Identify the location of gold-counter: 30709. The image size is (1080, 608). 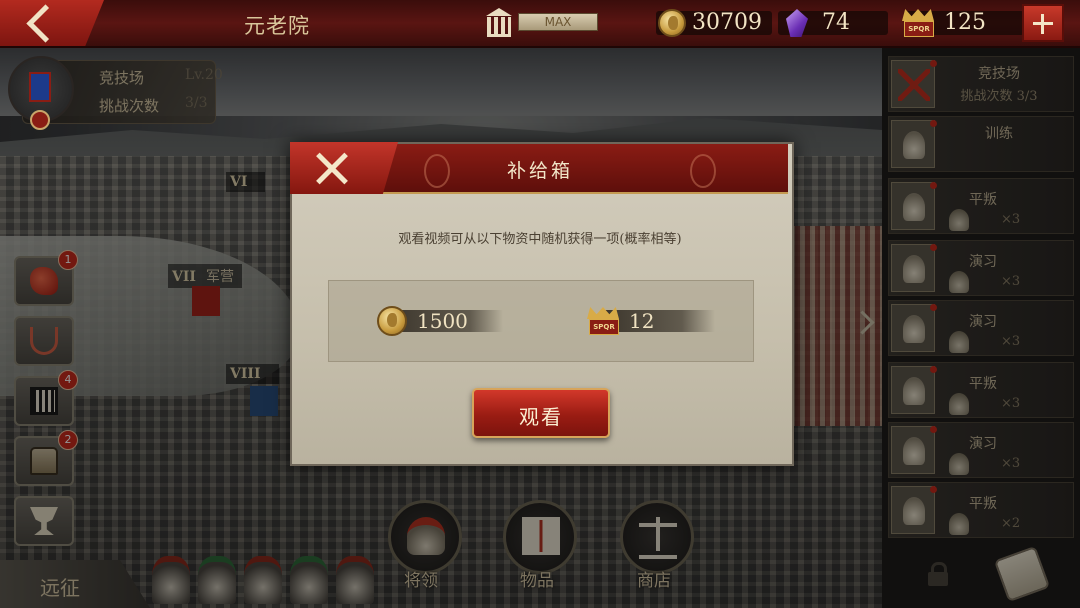
(714, 23).